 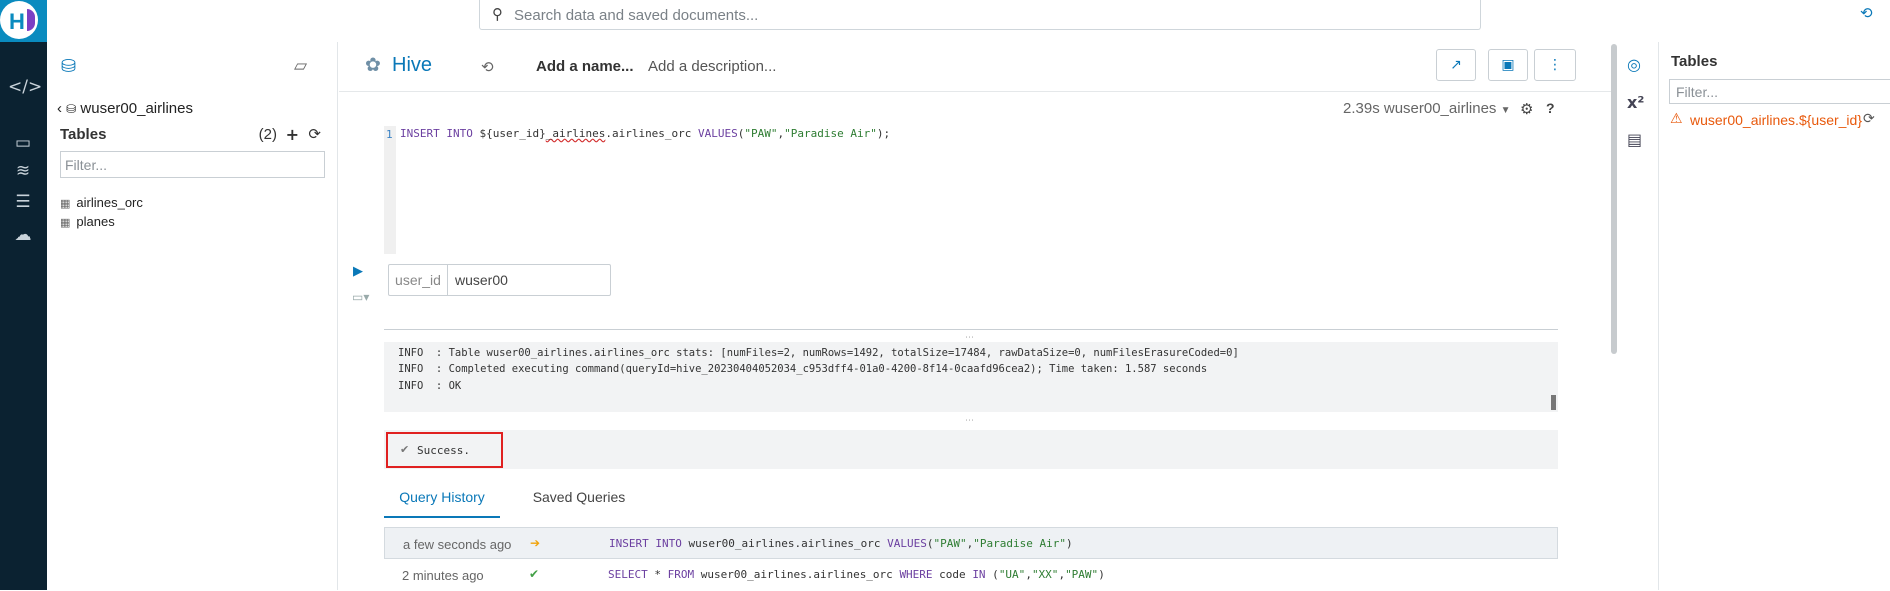 What do you see at coordinates (300, 66) in the screenshot?
I see `folder-icon: ▱` at bounding box center [300, 66].